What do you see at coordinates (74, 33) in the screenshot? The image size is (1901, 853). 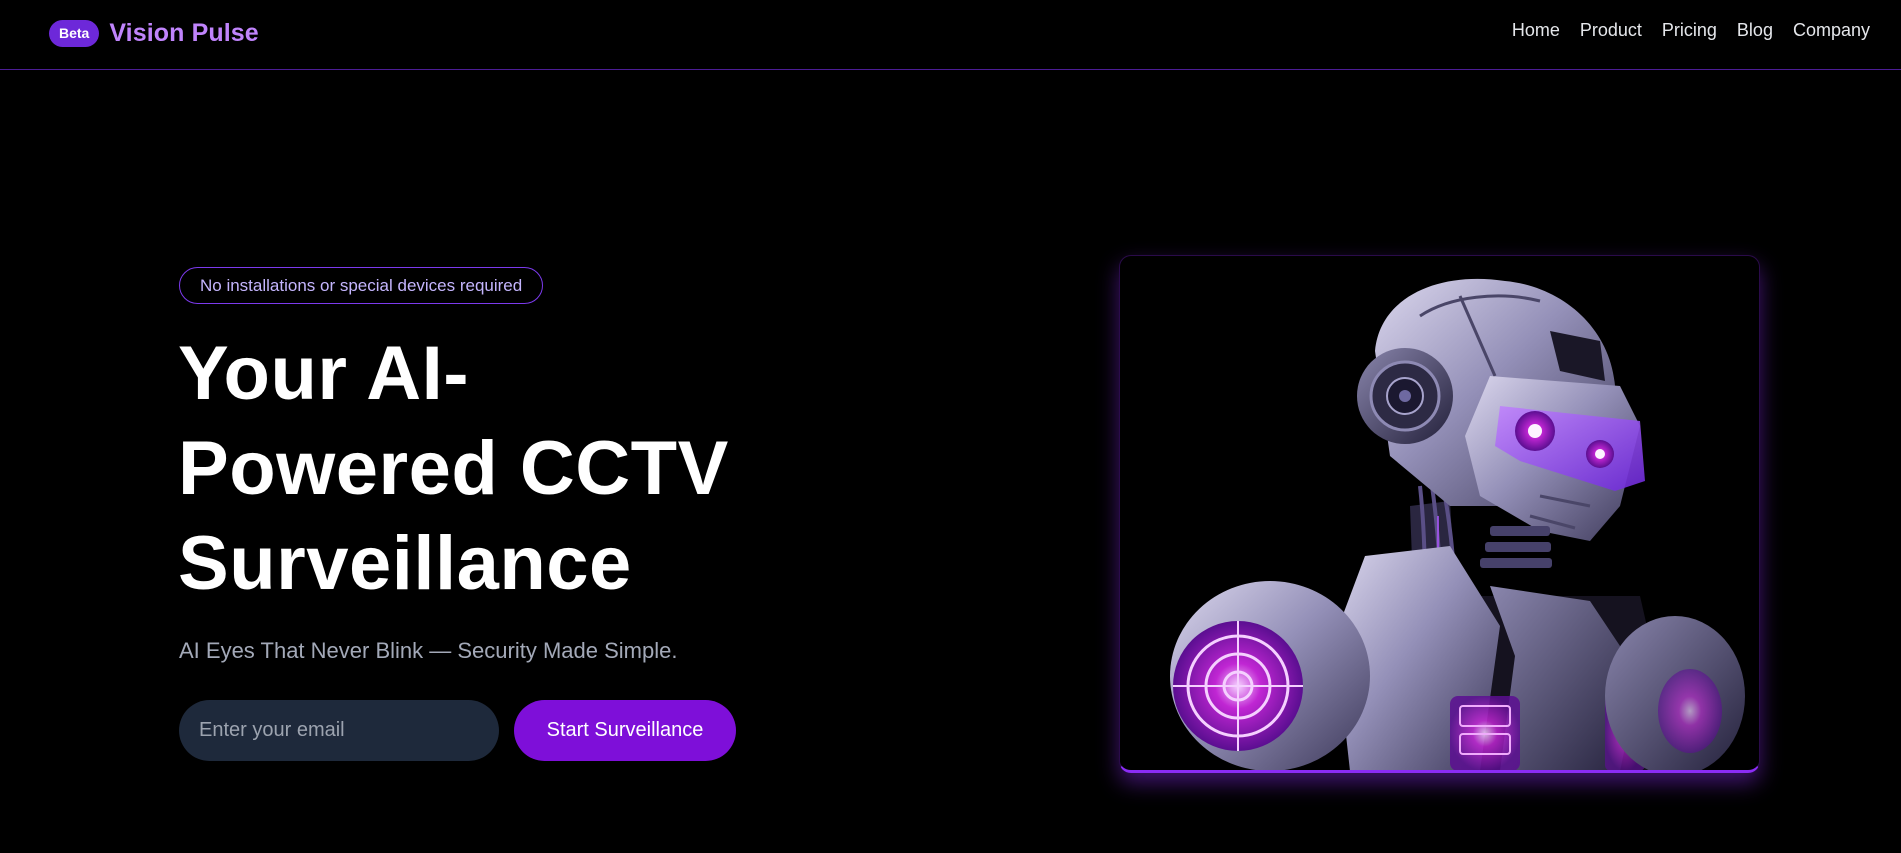 I see `beta-badge: Beta` at bounding box center [74, 33].